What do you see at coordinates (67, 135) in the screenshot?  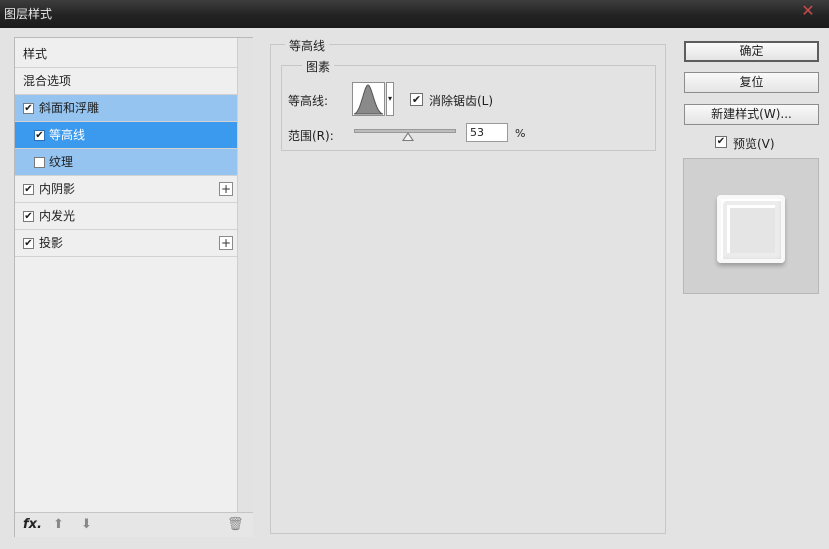 I see `style-item-label: 等高线` at bounding box center [67, 135].